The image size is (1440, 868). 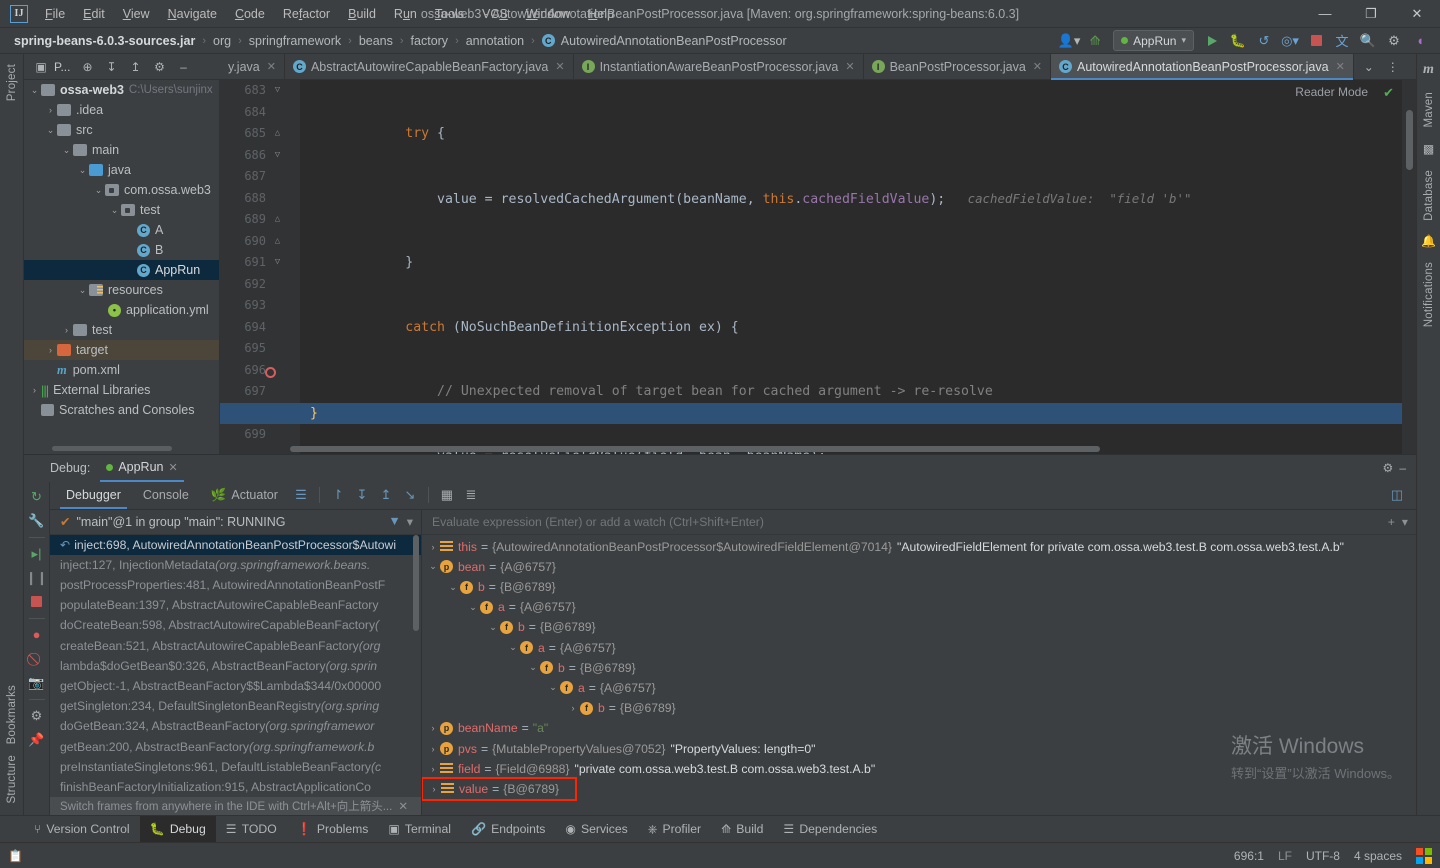 What do you see at coordinates (1397, 495) in the screenshot?
I see `restore-layout-icon: ◫` at bounding box center [1397, 495].